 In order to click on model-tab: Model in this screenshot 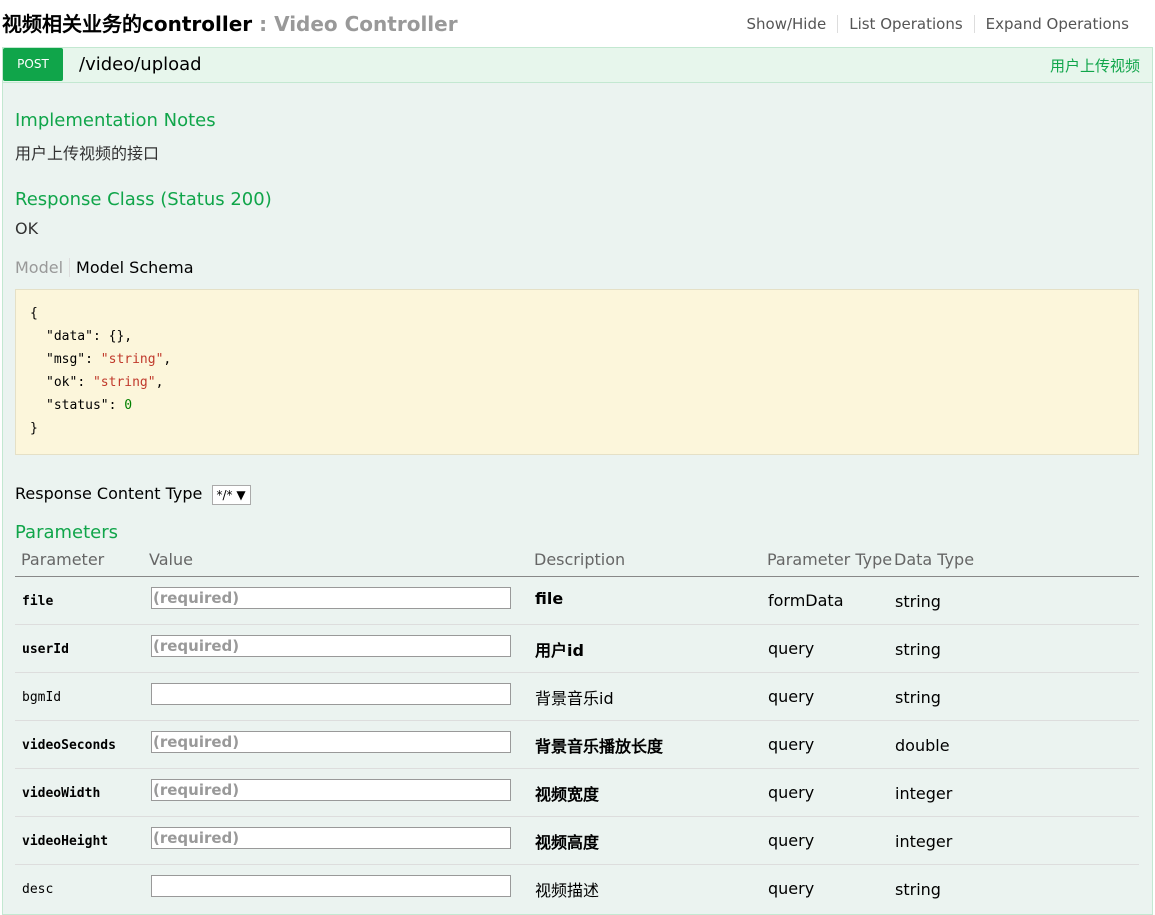, I will do `click(43, 267)`.